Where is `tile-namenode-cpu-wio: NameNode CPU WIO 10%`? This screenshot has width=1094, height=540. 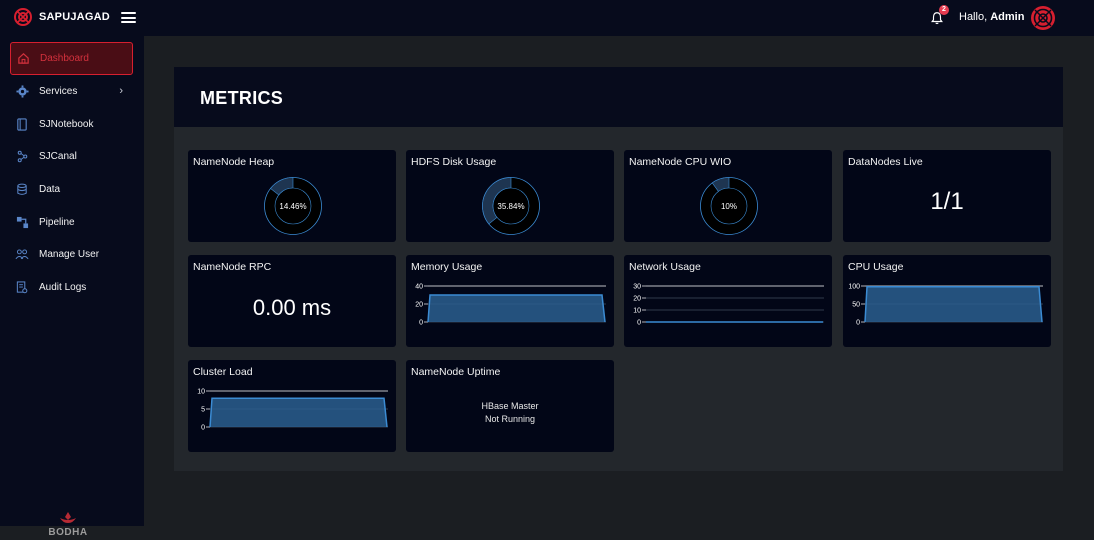
tile-namenode-cpu-wio: NameNode CPU WIO 10% is located at coordinates (728, 196).